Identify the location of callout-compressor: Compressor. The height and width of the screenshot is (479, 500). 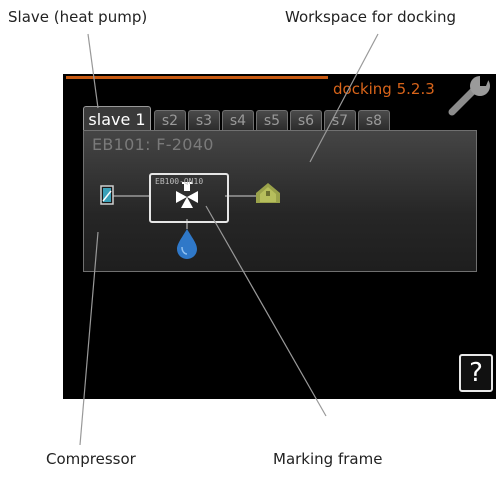
(91, 459).